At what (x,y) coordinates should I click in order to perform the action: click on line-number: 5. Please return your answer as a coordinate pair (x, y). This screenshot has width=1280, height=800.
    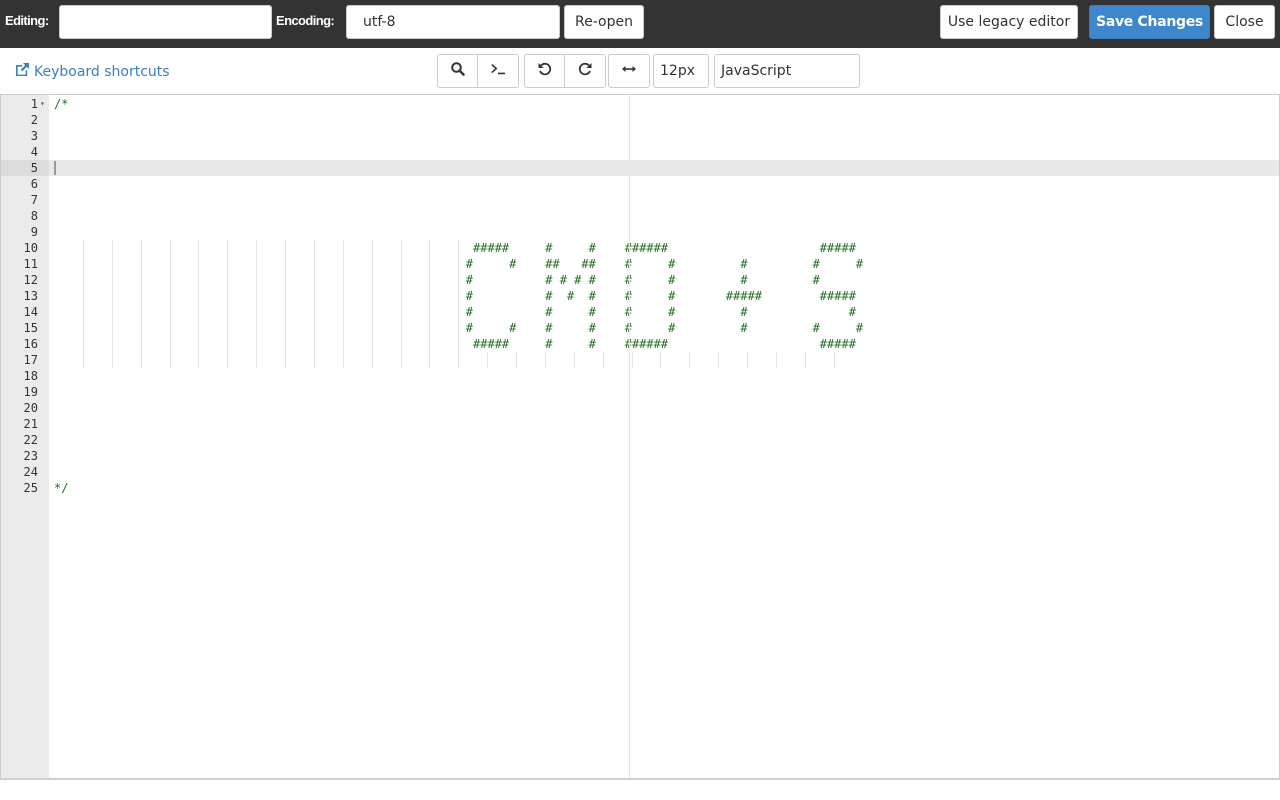
    Looking at the image, I should click on (25, 168).